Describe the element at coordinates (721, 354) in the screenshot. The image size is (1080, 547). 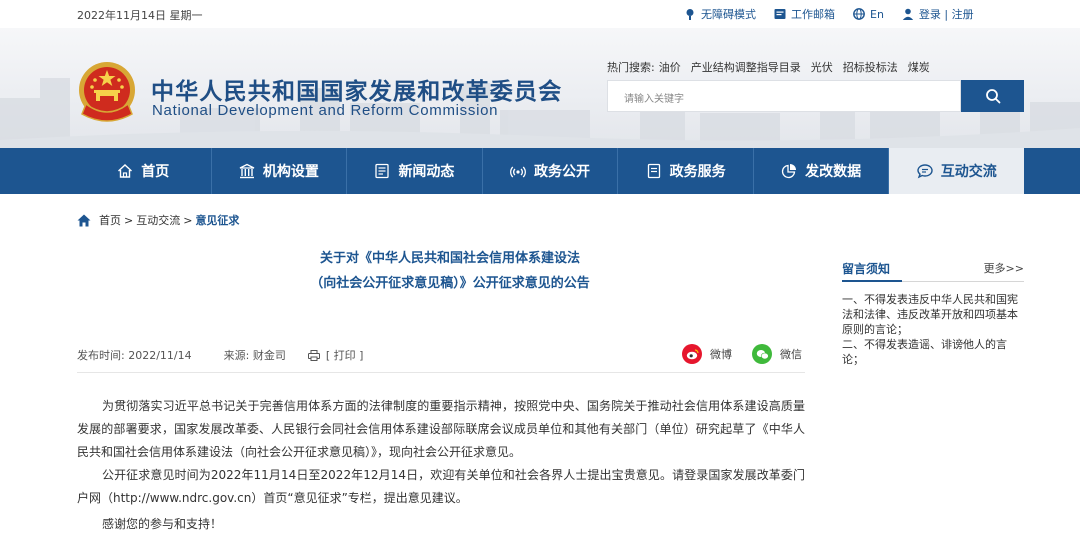
I see `share-weibo-label: 微博` at that location.